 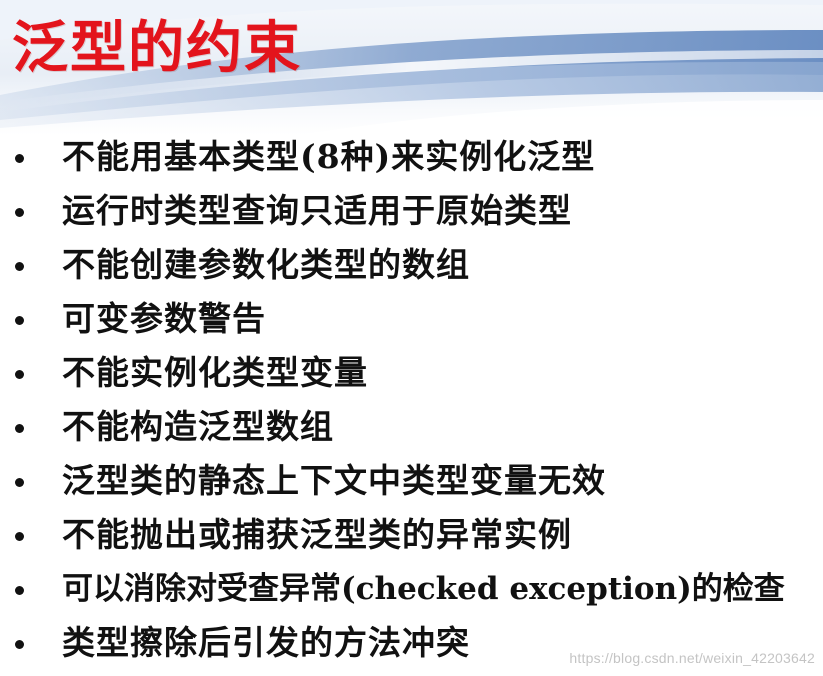 I want to click on list-item: 运行时类型查询只适用于原始类型, so click(x=411, y=211).